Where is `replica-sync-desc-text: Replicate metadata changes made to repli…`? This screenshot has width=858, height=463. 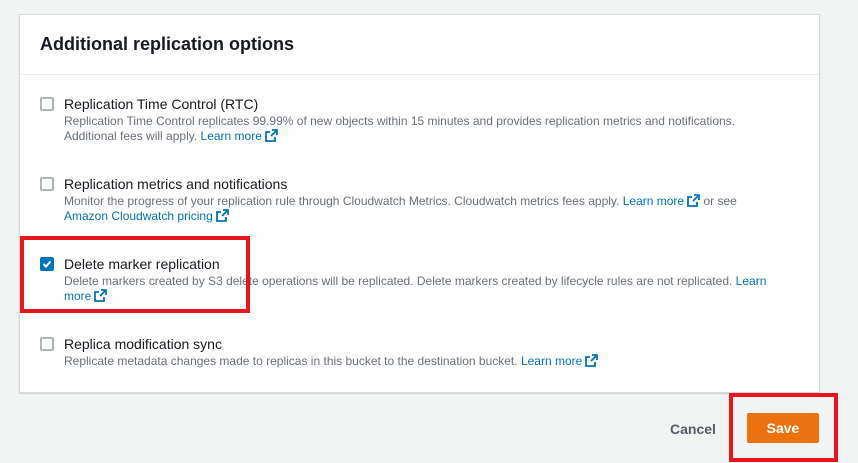 replica-sync-desc-text: Replicate metadata changes made to repli… is located at coordinates (291, 361).